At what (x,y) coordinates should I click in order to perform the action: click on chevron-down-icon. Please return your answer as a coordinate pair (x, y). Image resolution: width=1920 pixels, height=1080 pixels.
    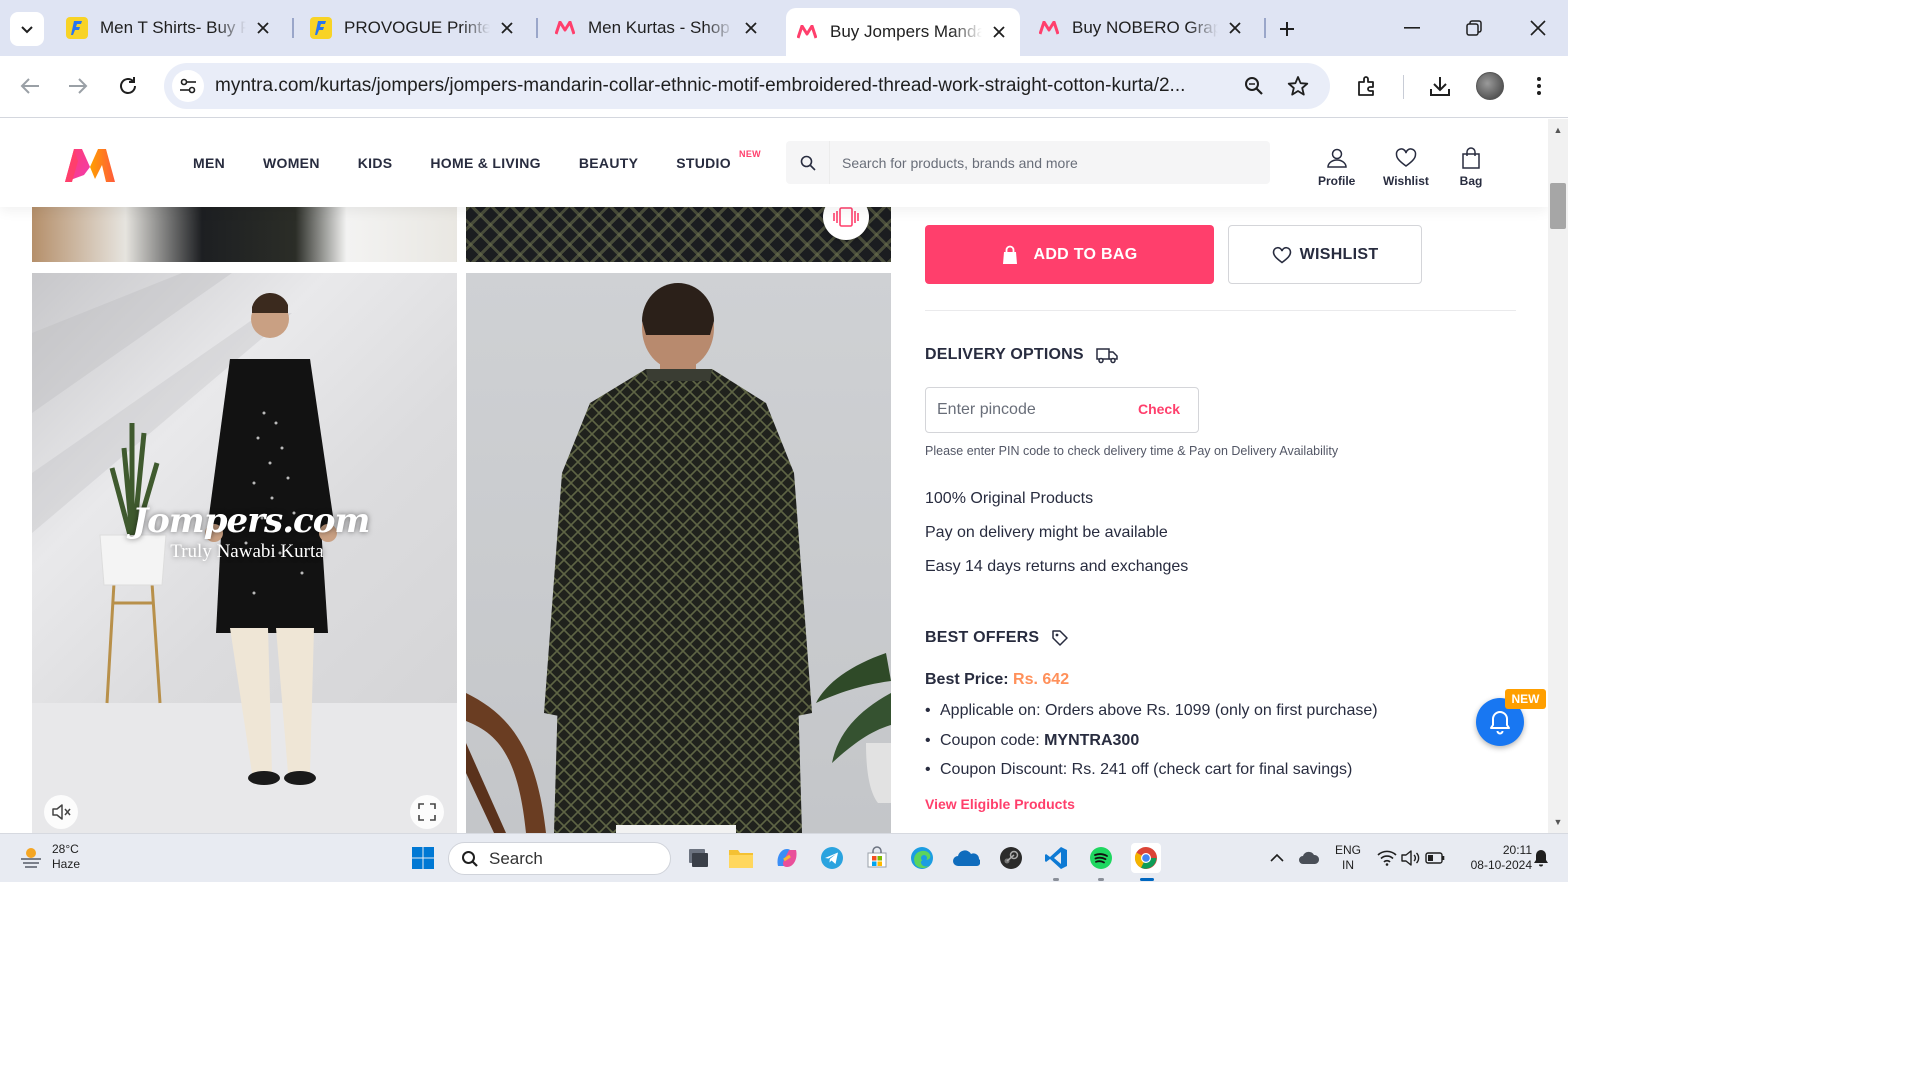
    Looking at the image, I should click on (27, 30).